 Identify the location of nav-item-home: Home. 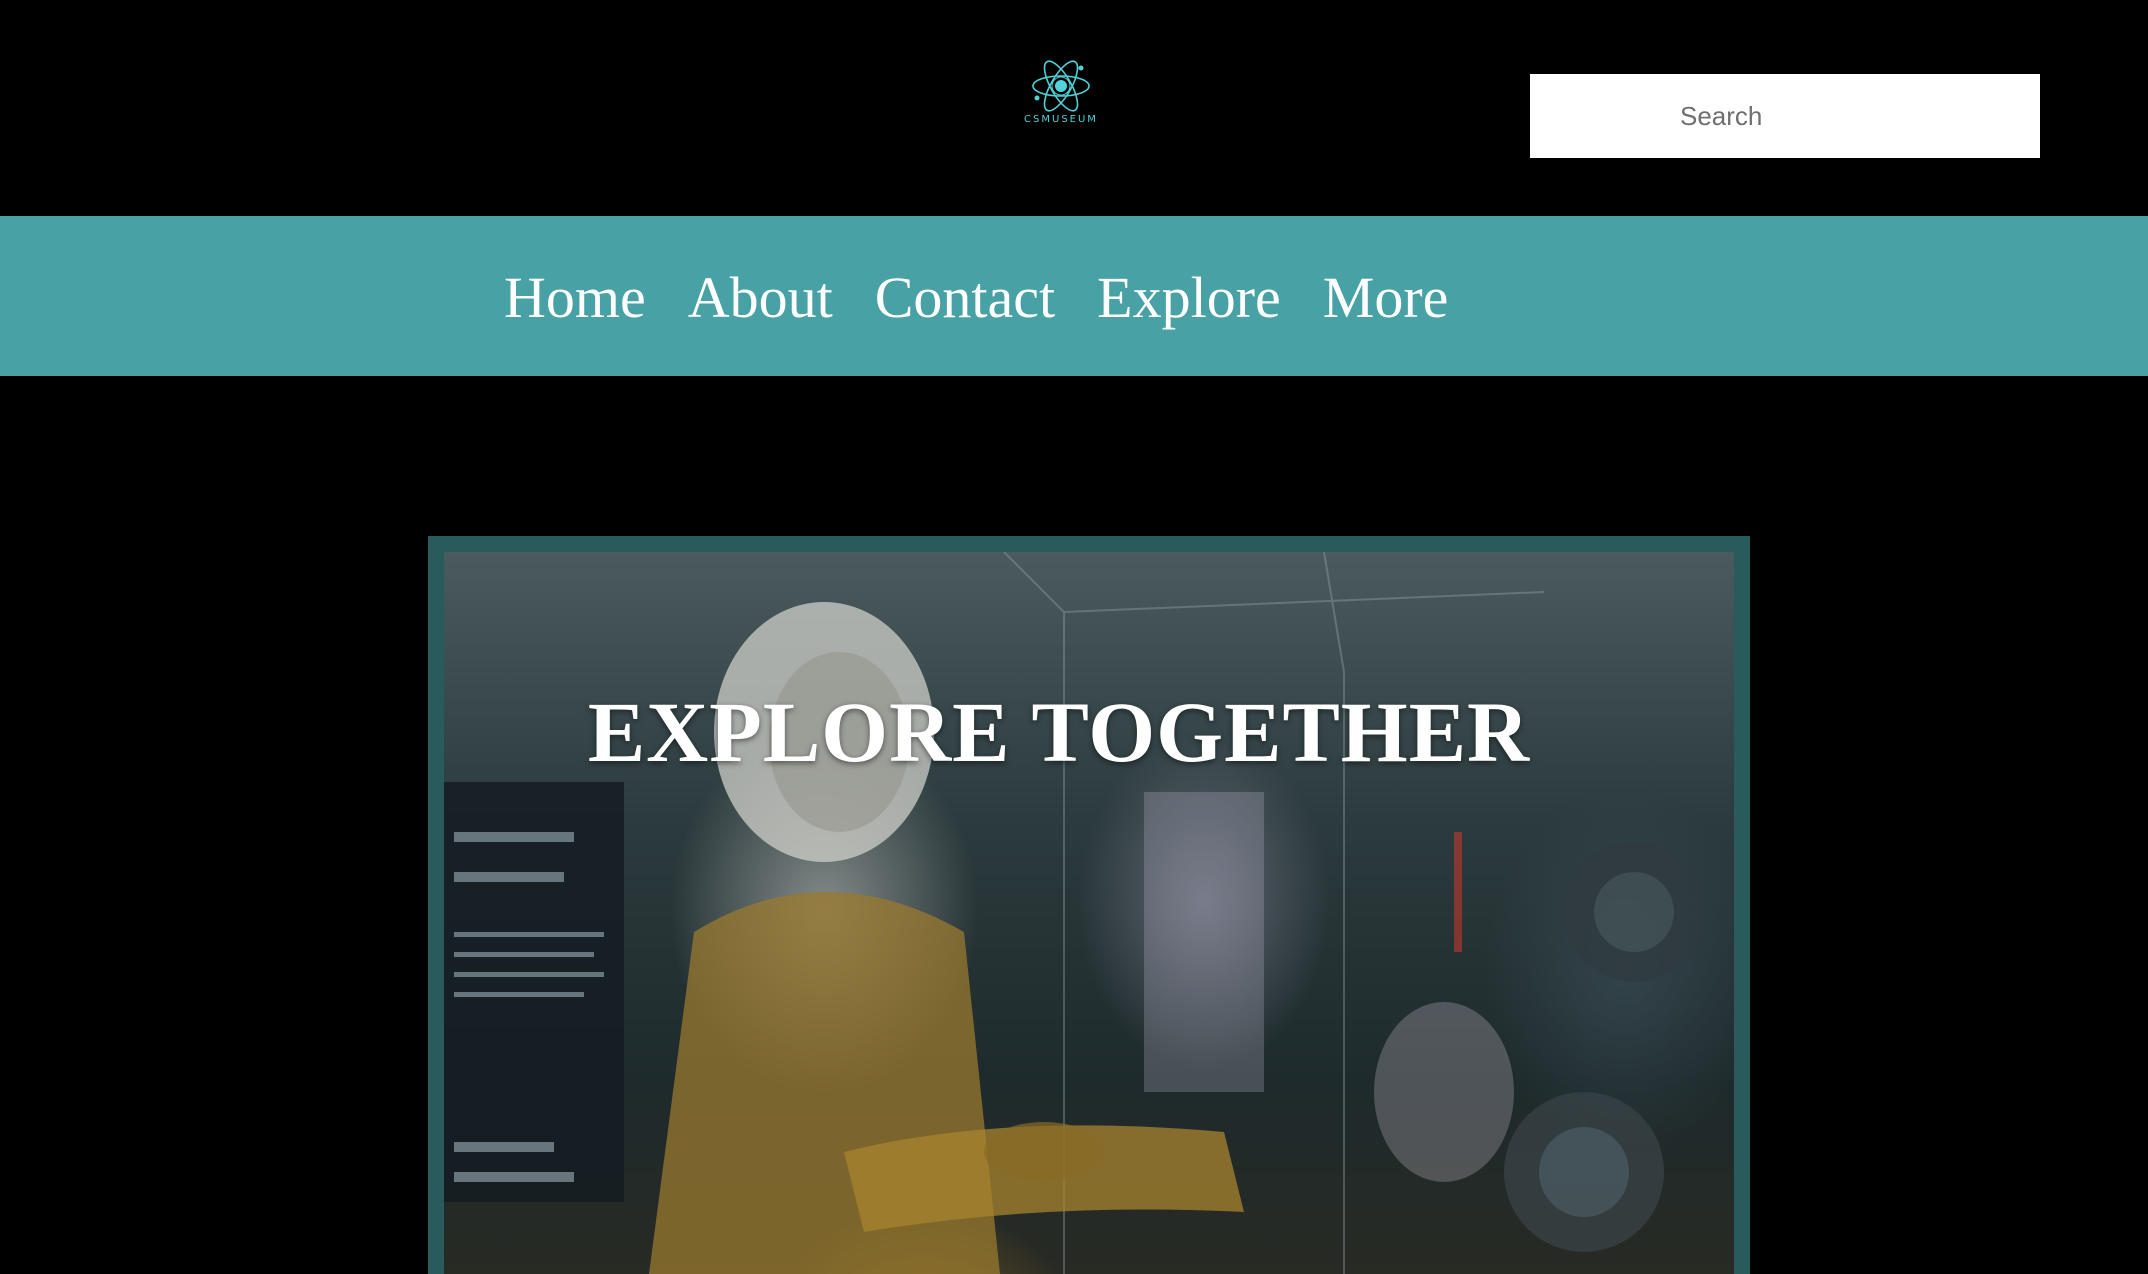
(575, 296).